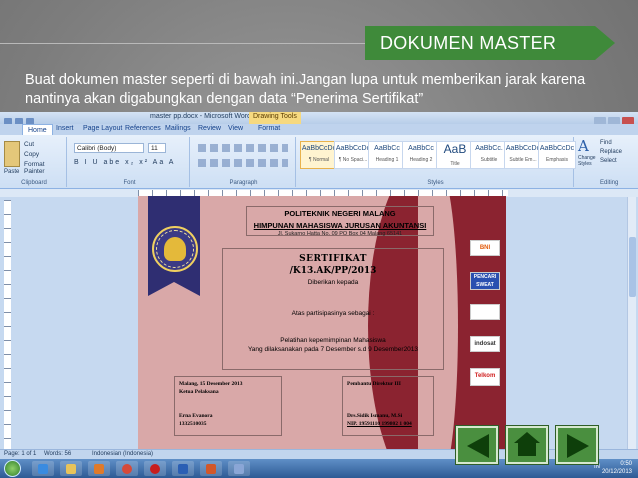  What do you see at coordinates (37, 129) in the screenshot?
I see `tab-home: Home` at bounding box center [37, 129].